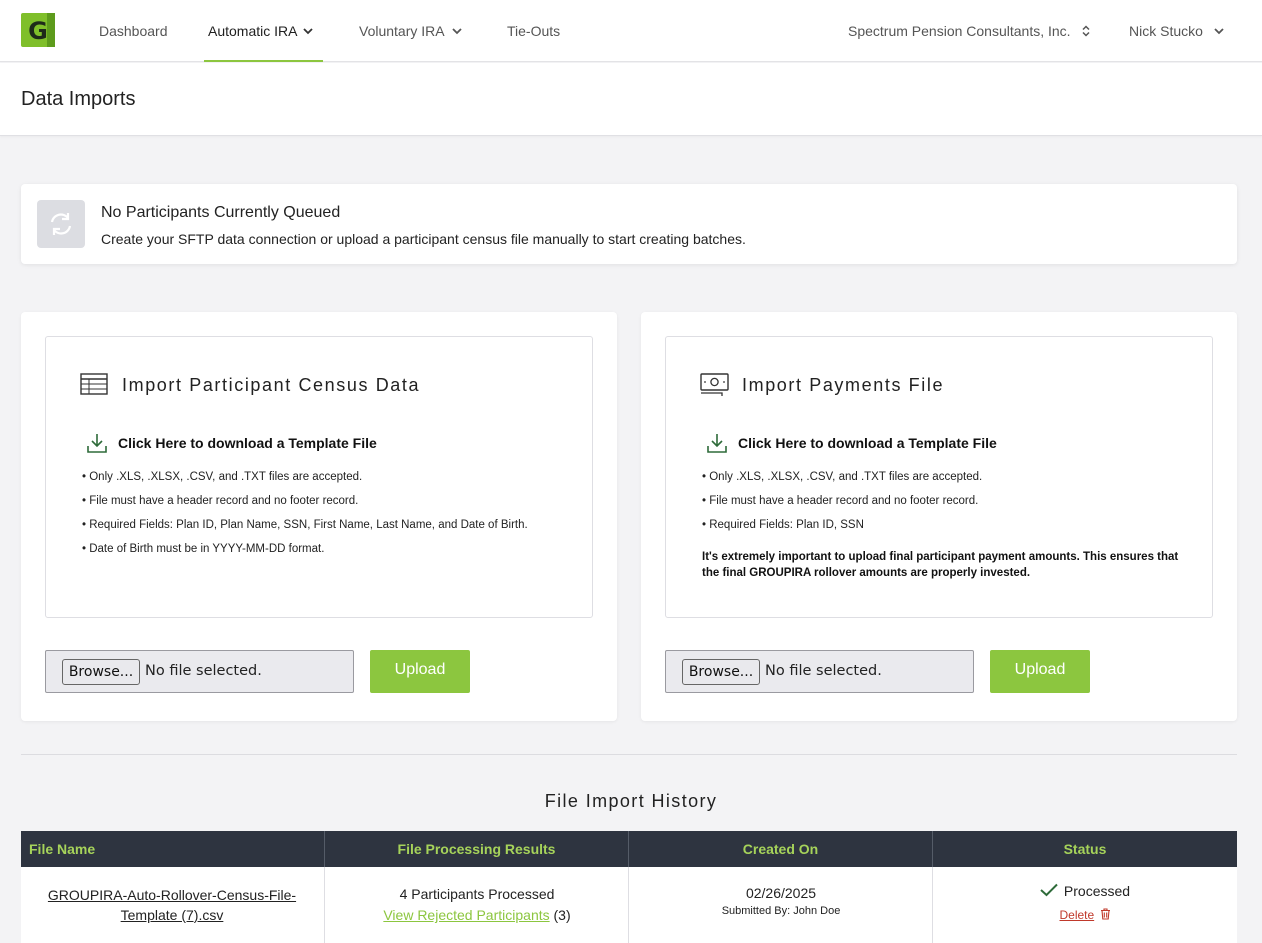 The image size is (1262, 943). I want to click on processed-count: 4 Participants Processed, so click(477, 894).